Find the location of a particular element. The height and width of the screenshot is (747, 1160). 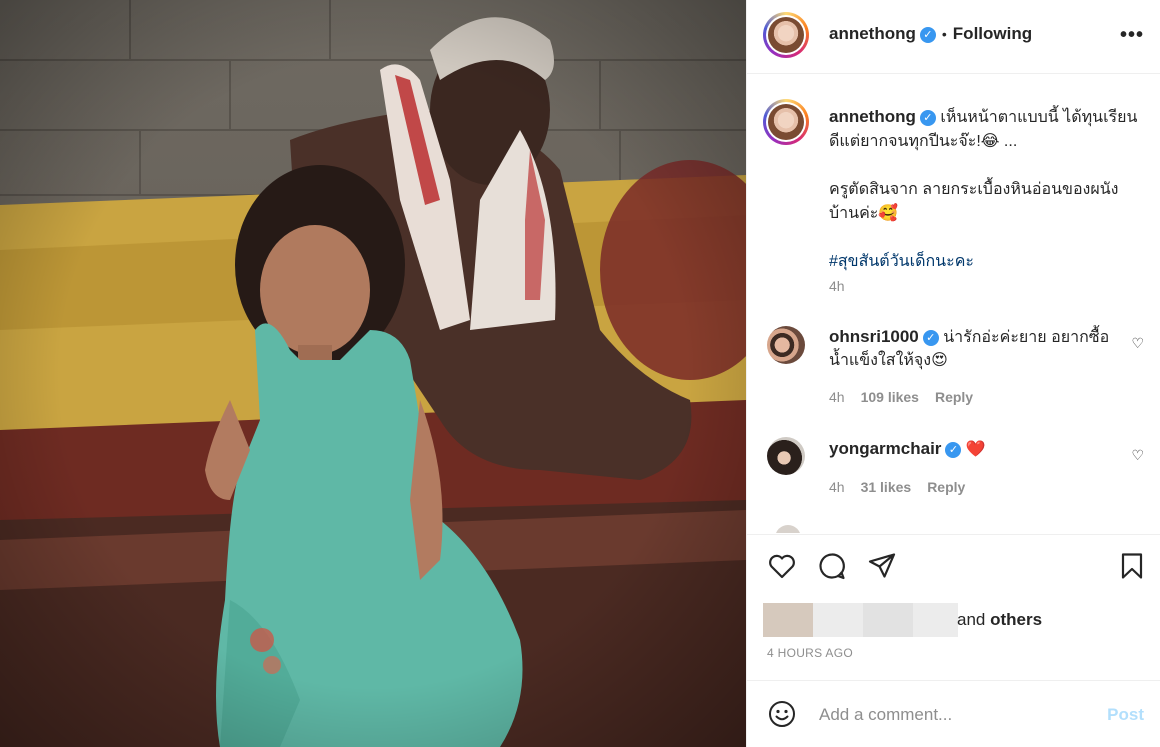

comment-meta: 4h 109 likes Reply is located at coordinates (909, 397).